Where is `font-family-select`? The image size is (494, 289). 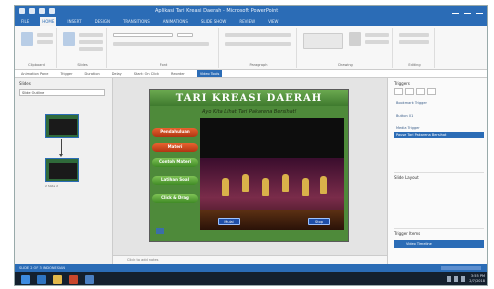
font-family-select is located at coordinates (143, 35).